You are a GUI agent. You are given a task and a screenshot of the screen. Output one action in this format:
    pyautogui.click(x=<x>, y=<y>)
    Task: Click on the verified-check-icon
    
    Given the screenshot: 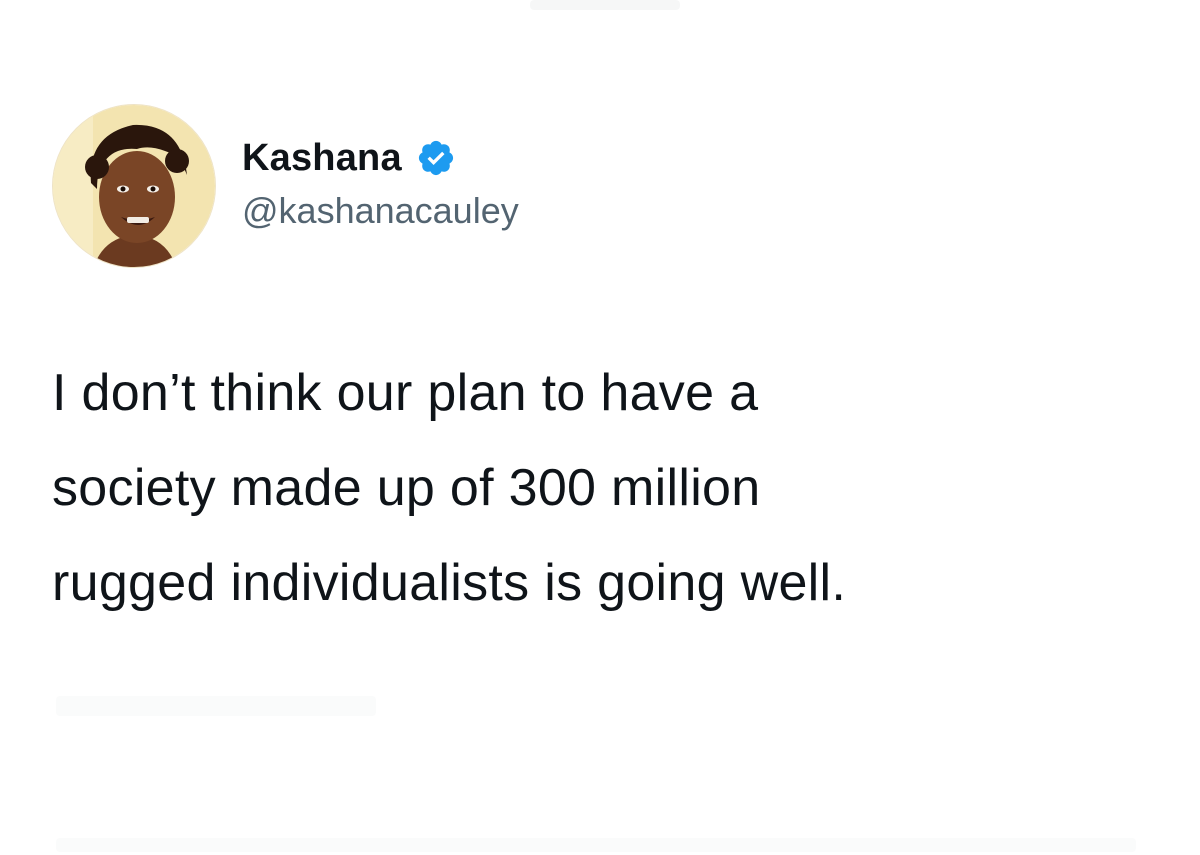 What is the action you would take?
    pyautogui.click(x=436, y=158)
    